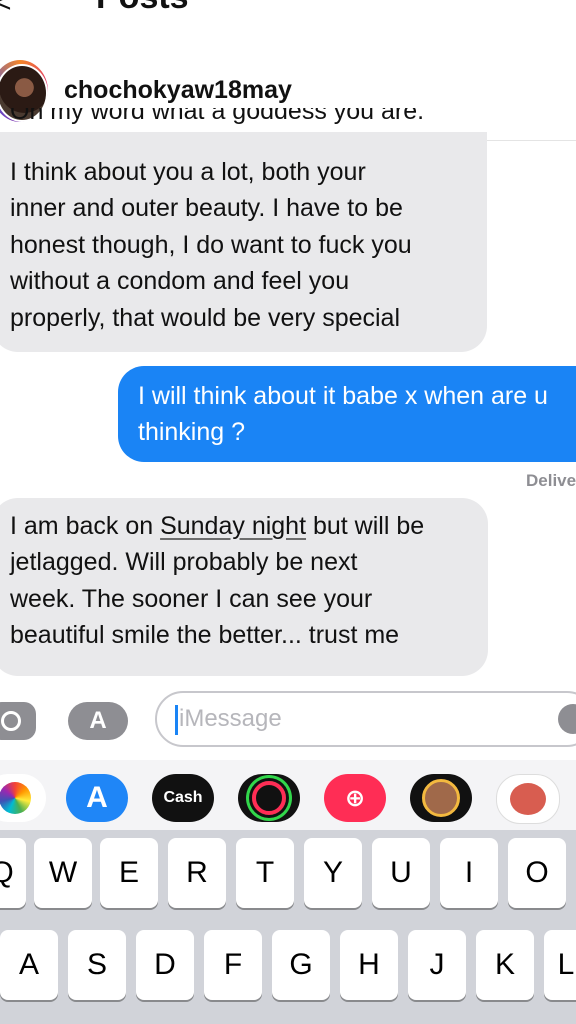 This screenshot has height=1024, width=576. Describe the element at coordinates (230, 718) in the screenshot. I see `input-placeholder: iMessage` at that location.